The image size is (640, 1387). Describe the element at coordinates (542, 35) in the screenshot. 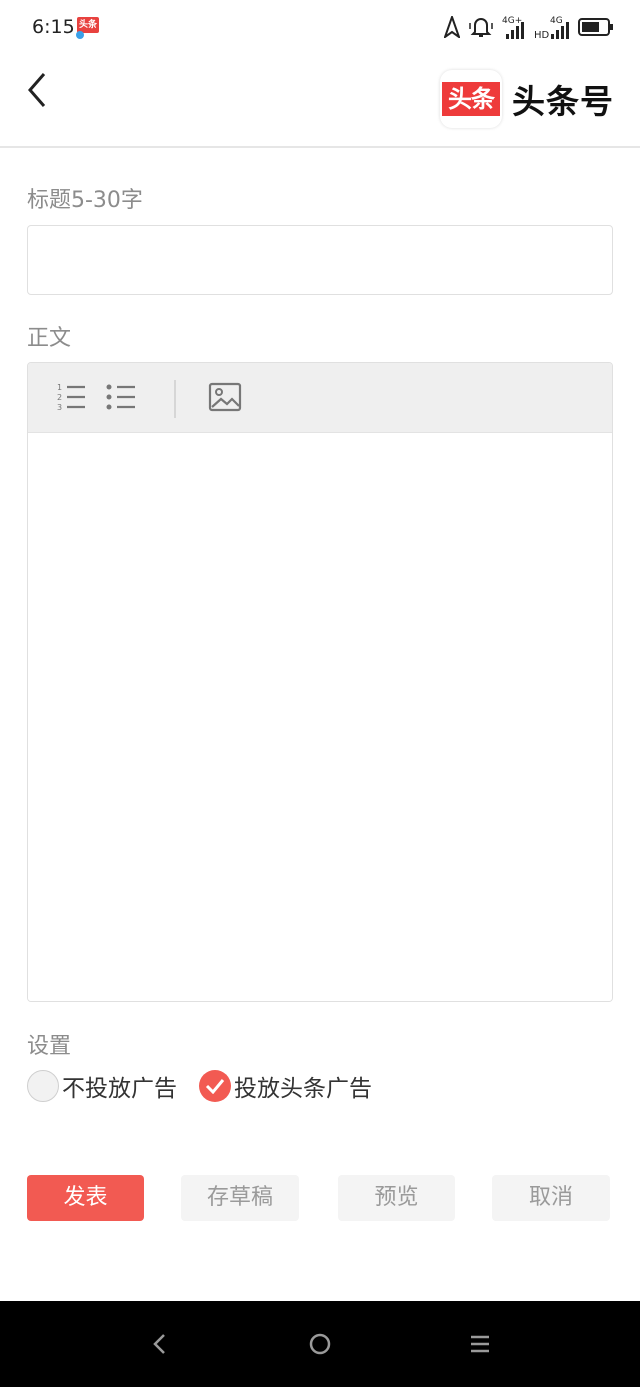

I see `hd-label: HD` at that location.